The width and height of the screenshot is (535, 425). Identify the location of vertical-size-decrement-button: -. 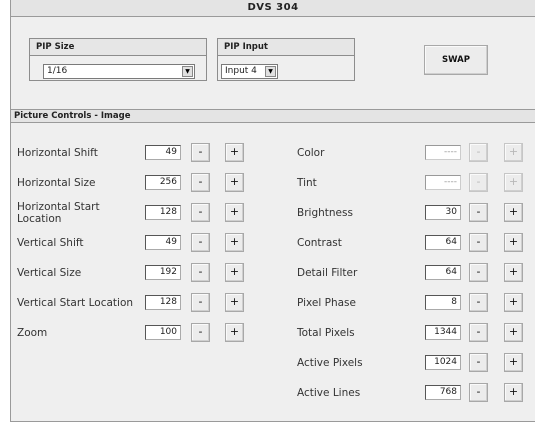
(200, 272).